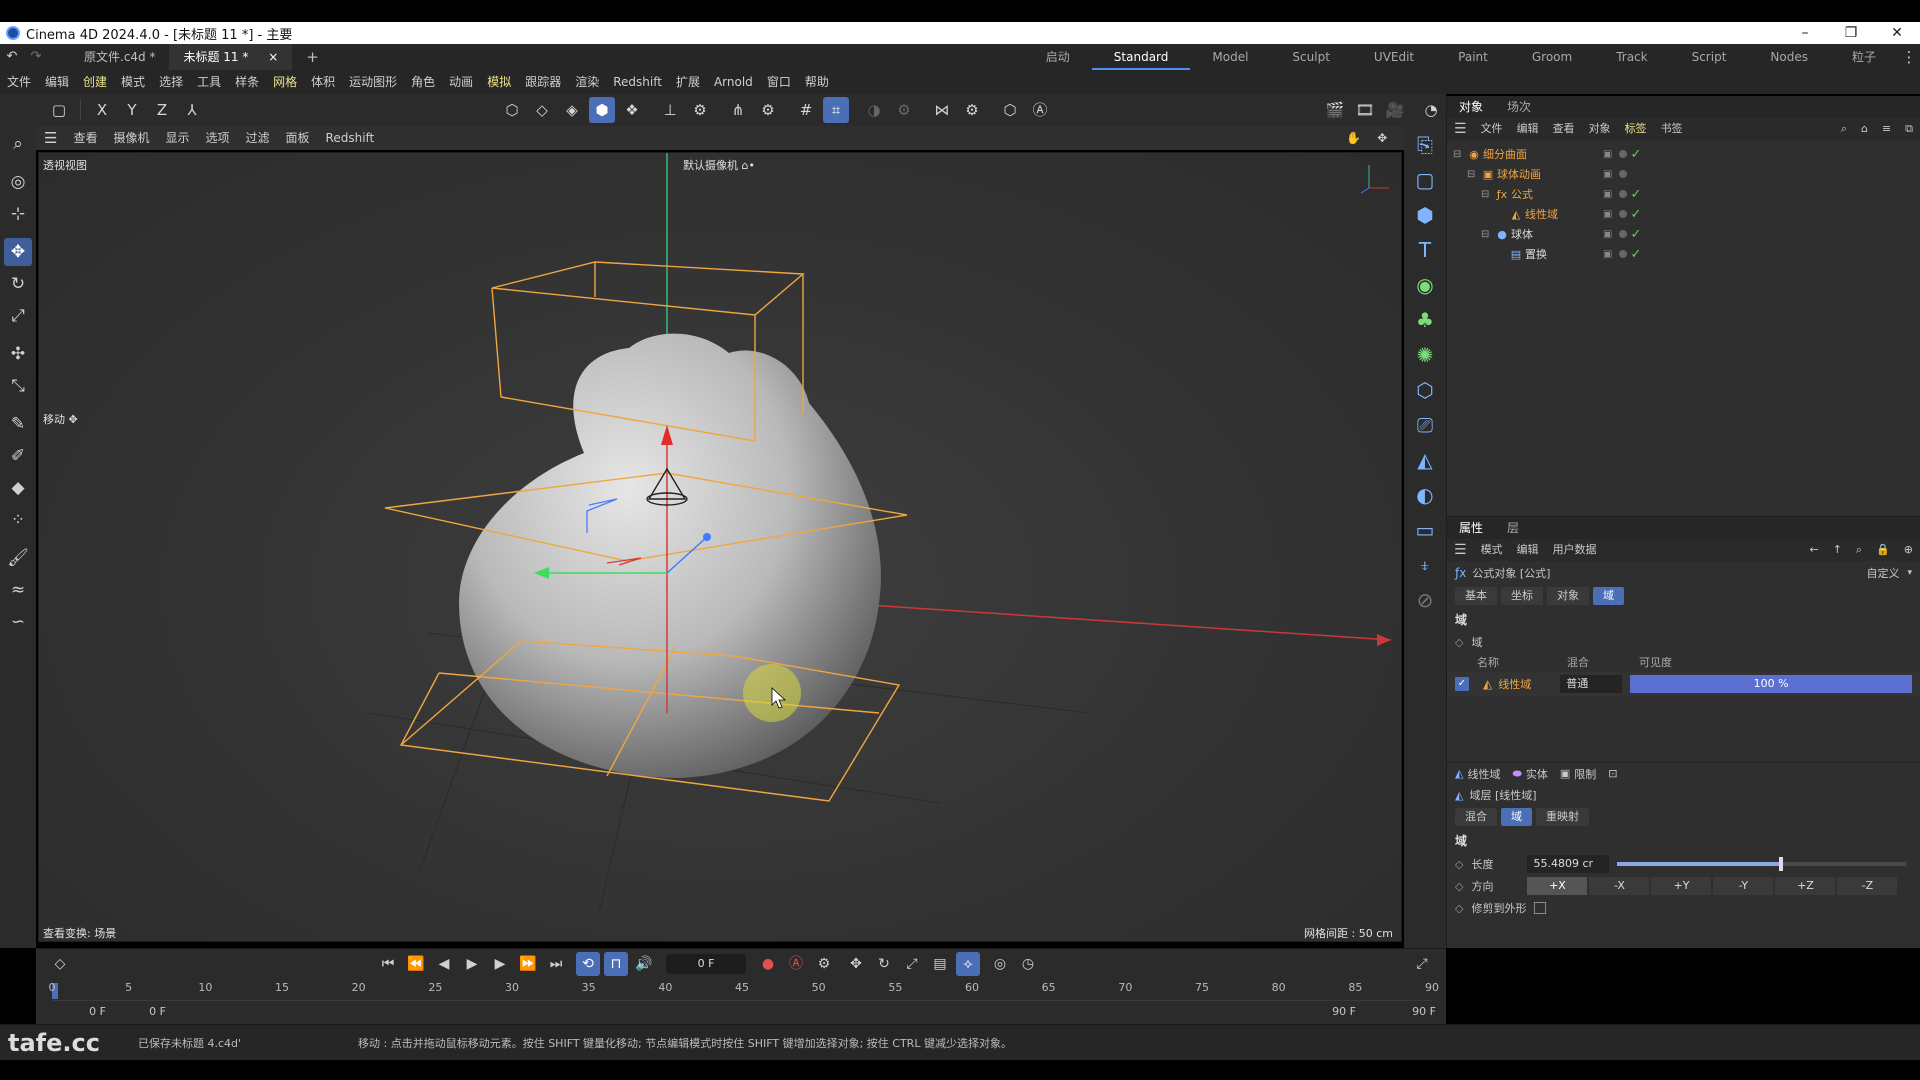  What do you see at coordinates (1353, 138) in the screenshot?
I see `pan-icon: ✋` at bounding box center [1353, 138].